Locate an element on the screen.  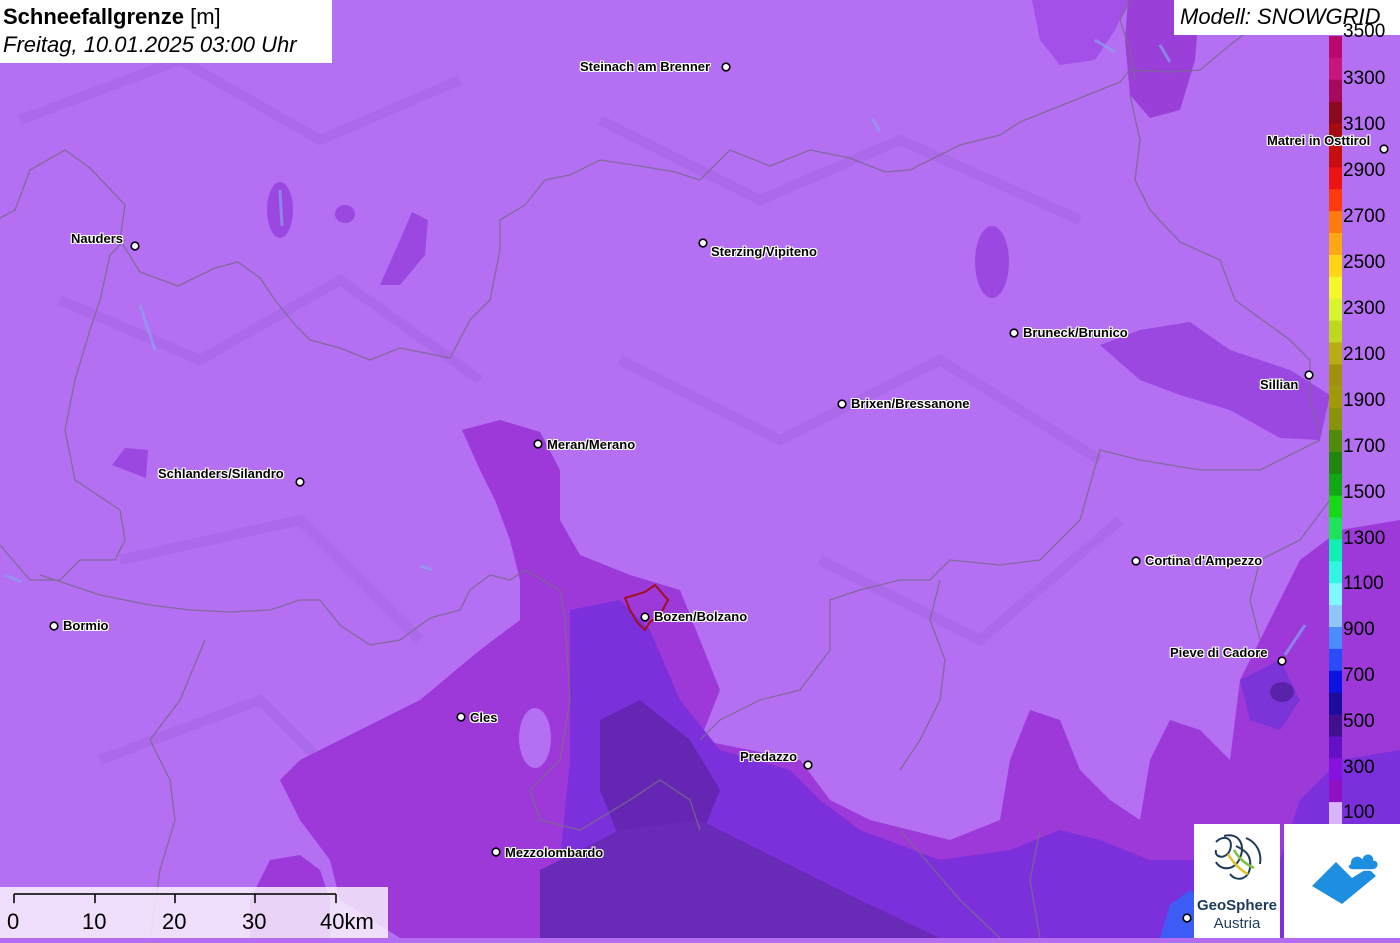
city-label-mezzolombardo: Mezzolombardo is located at coordinates (554, 852).